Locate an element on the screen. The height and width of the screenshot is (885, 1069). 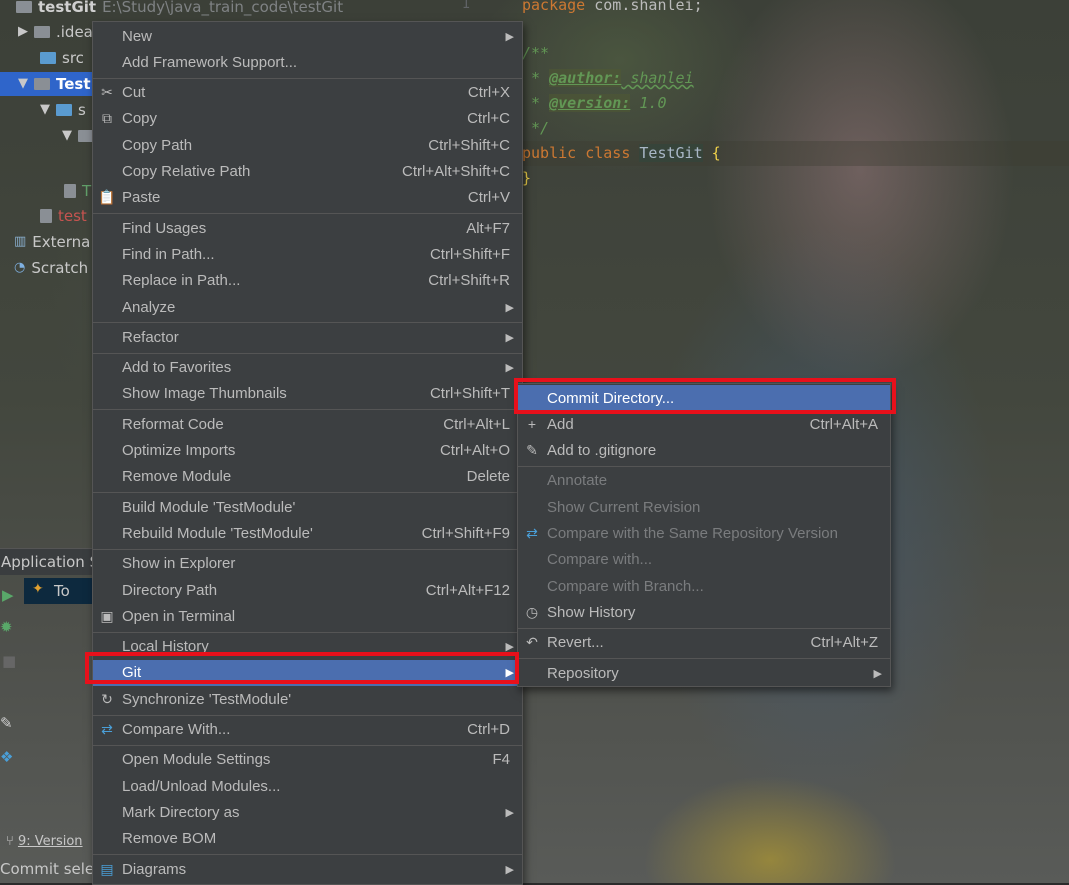
run-icon: ▶ is located at coordinates (8, 595).